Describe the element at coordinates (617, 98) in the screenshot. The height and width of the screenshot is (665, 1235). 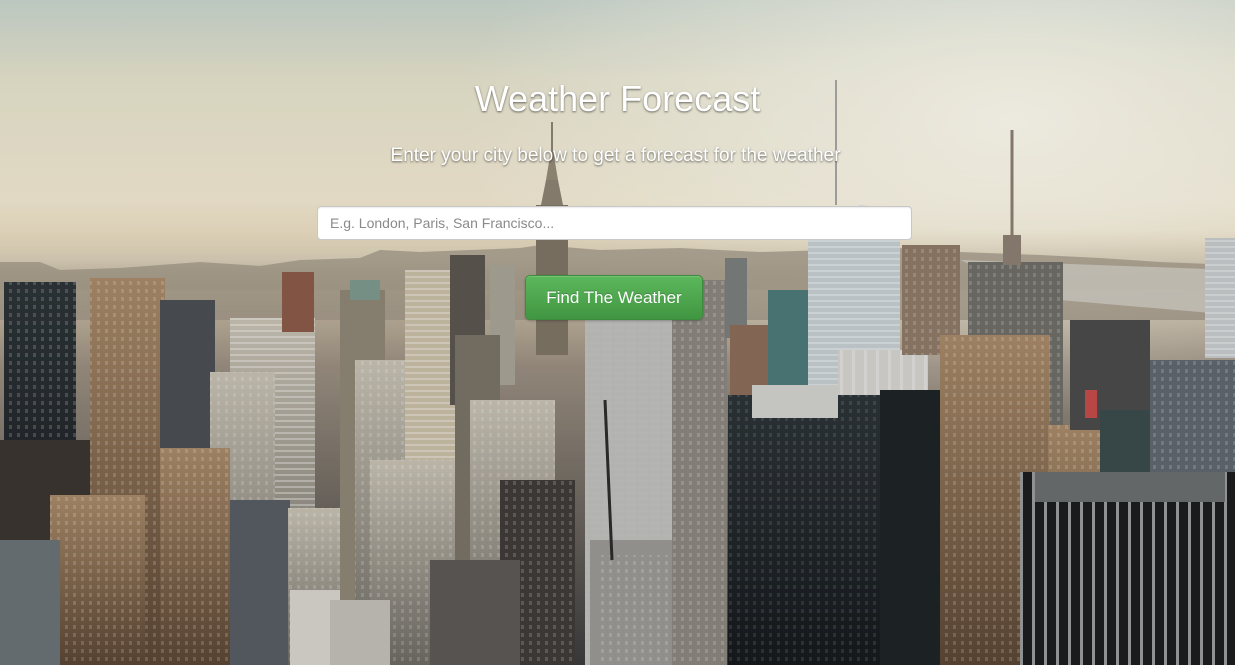
I see `page-title: Weather Forecast` at that location.